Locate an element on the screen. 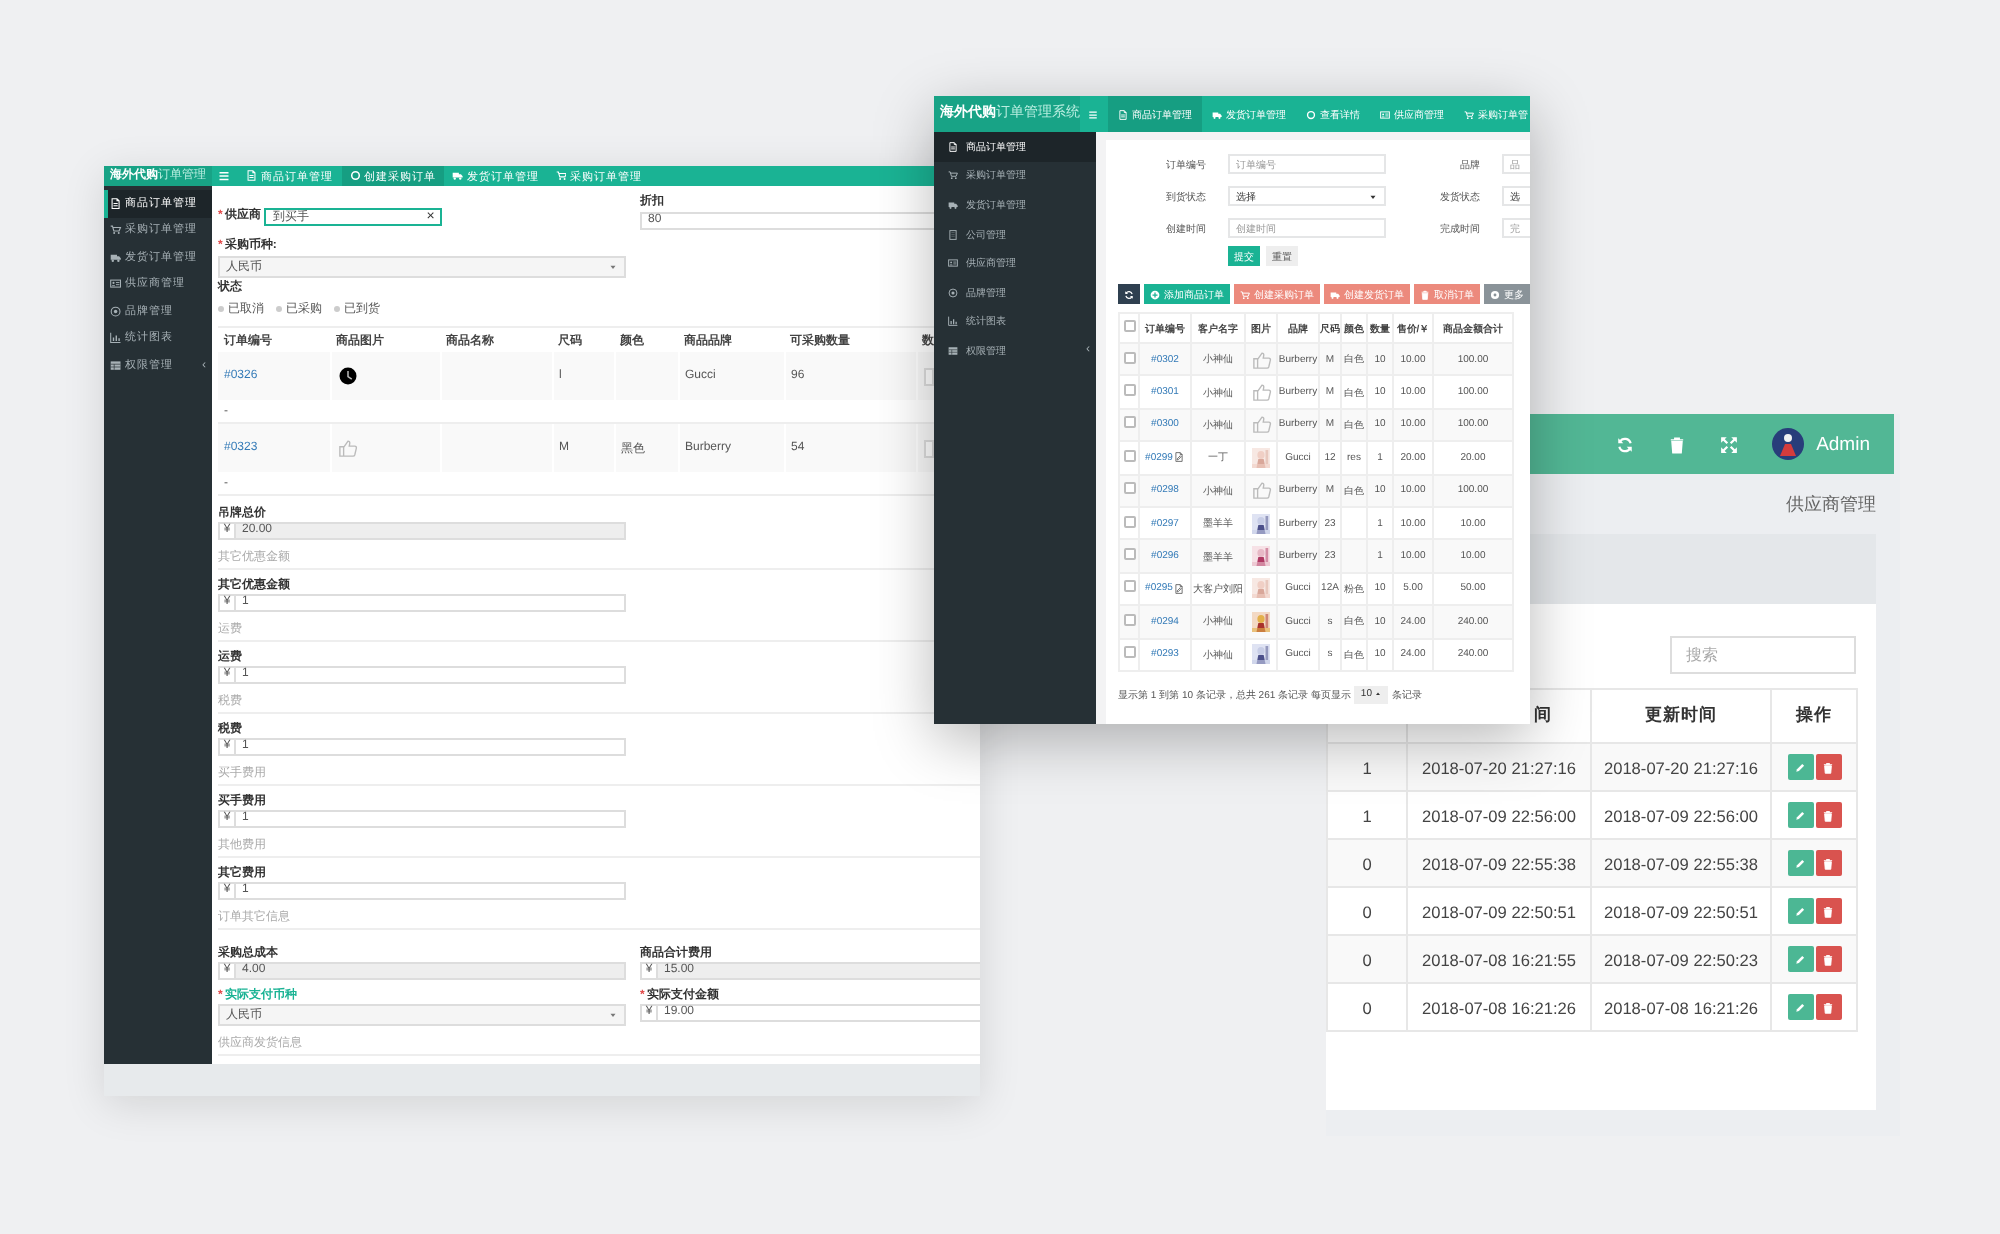 The height and width of the screenshot is (1234, 2000). refresh-button is located at coordinates (1129, 294).